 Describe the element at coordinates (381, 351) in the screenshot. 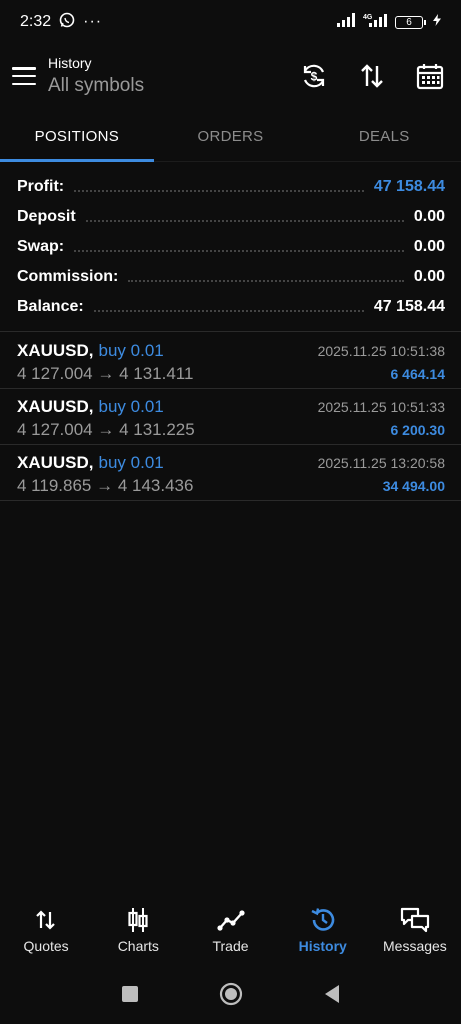

I see `position-date: 2025.11.25 10:51:38` at that location.